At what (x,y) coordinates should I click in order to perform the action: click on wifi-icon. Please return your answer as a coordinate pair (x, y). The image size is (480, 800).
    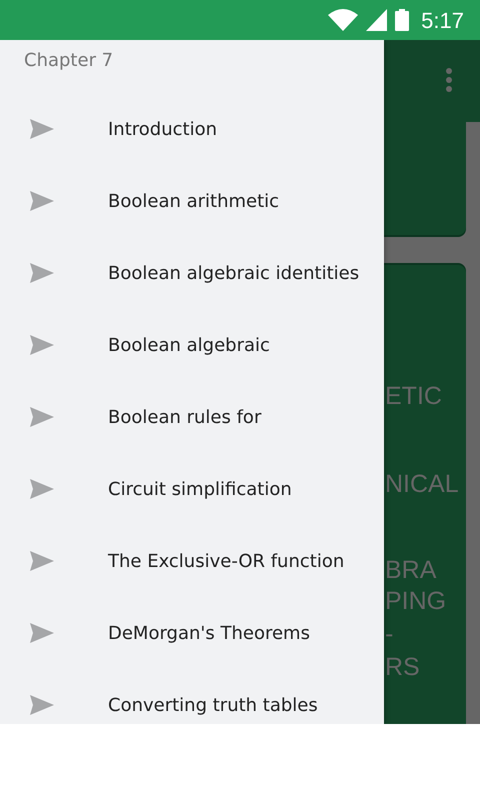
    Looking at the image, I should click on (343, 20).